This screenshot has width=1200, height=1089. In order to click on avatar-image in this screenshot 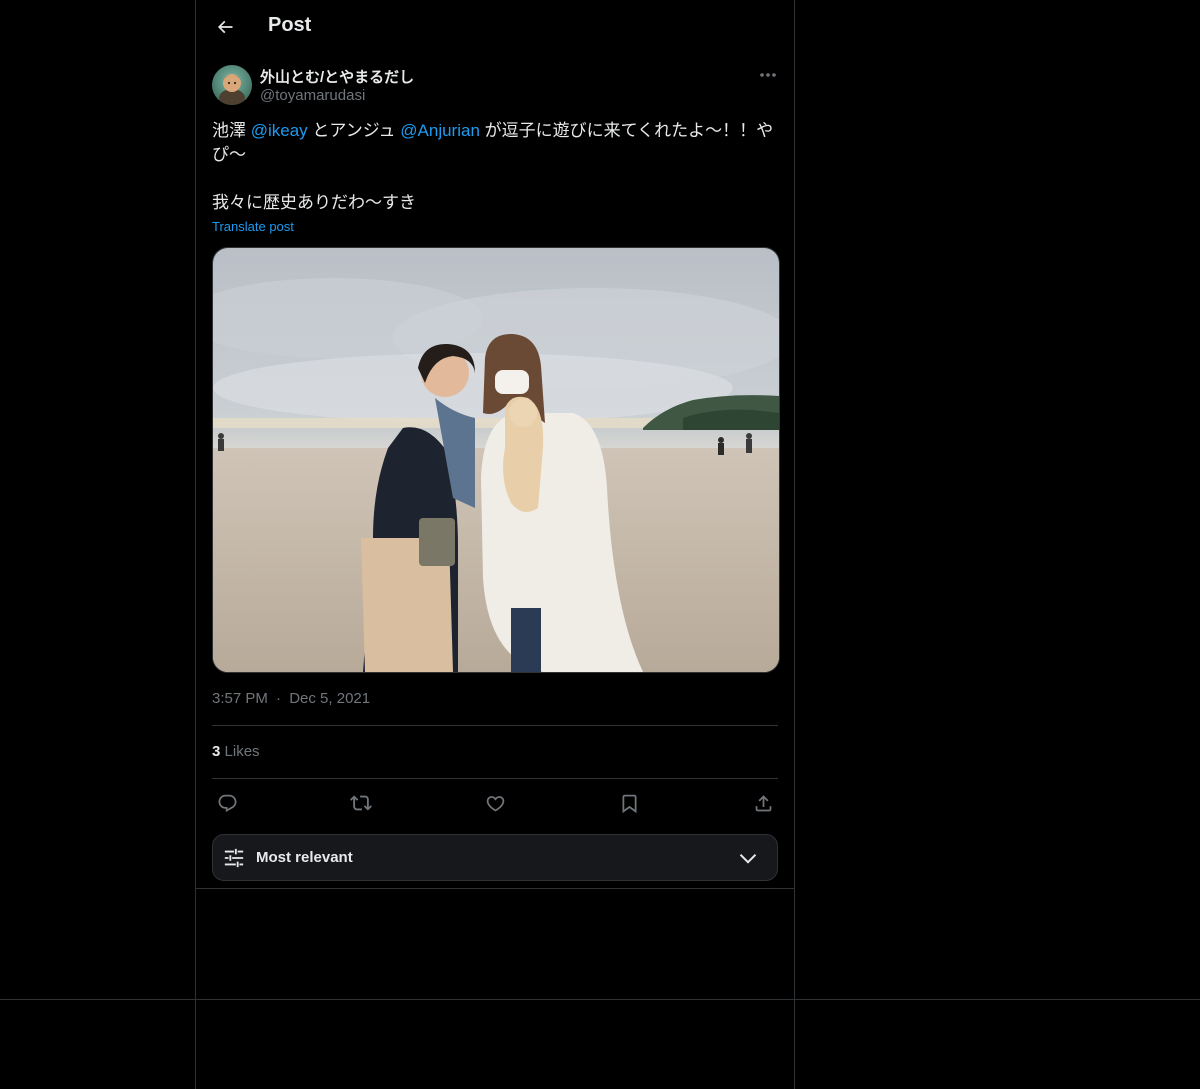, I will do `click(232, 85)`.